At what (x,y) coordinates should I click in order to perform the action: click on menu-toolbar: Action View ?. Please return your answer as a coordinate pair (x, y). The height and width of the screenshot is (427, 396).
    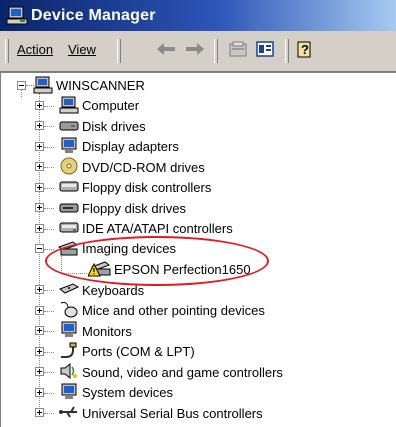
    Looking at the image, I should click on (198, 51).